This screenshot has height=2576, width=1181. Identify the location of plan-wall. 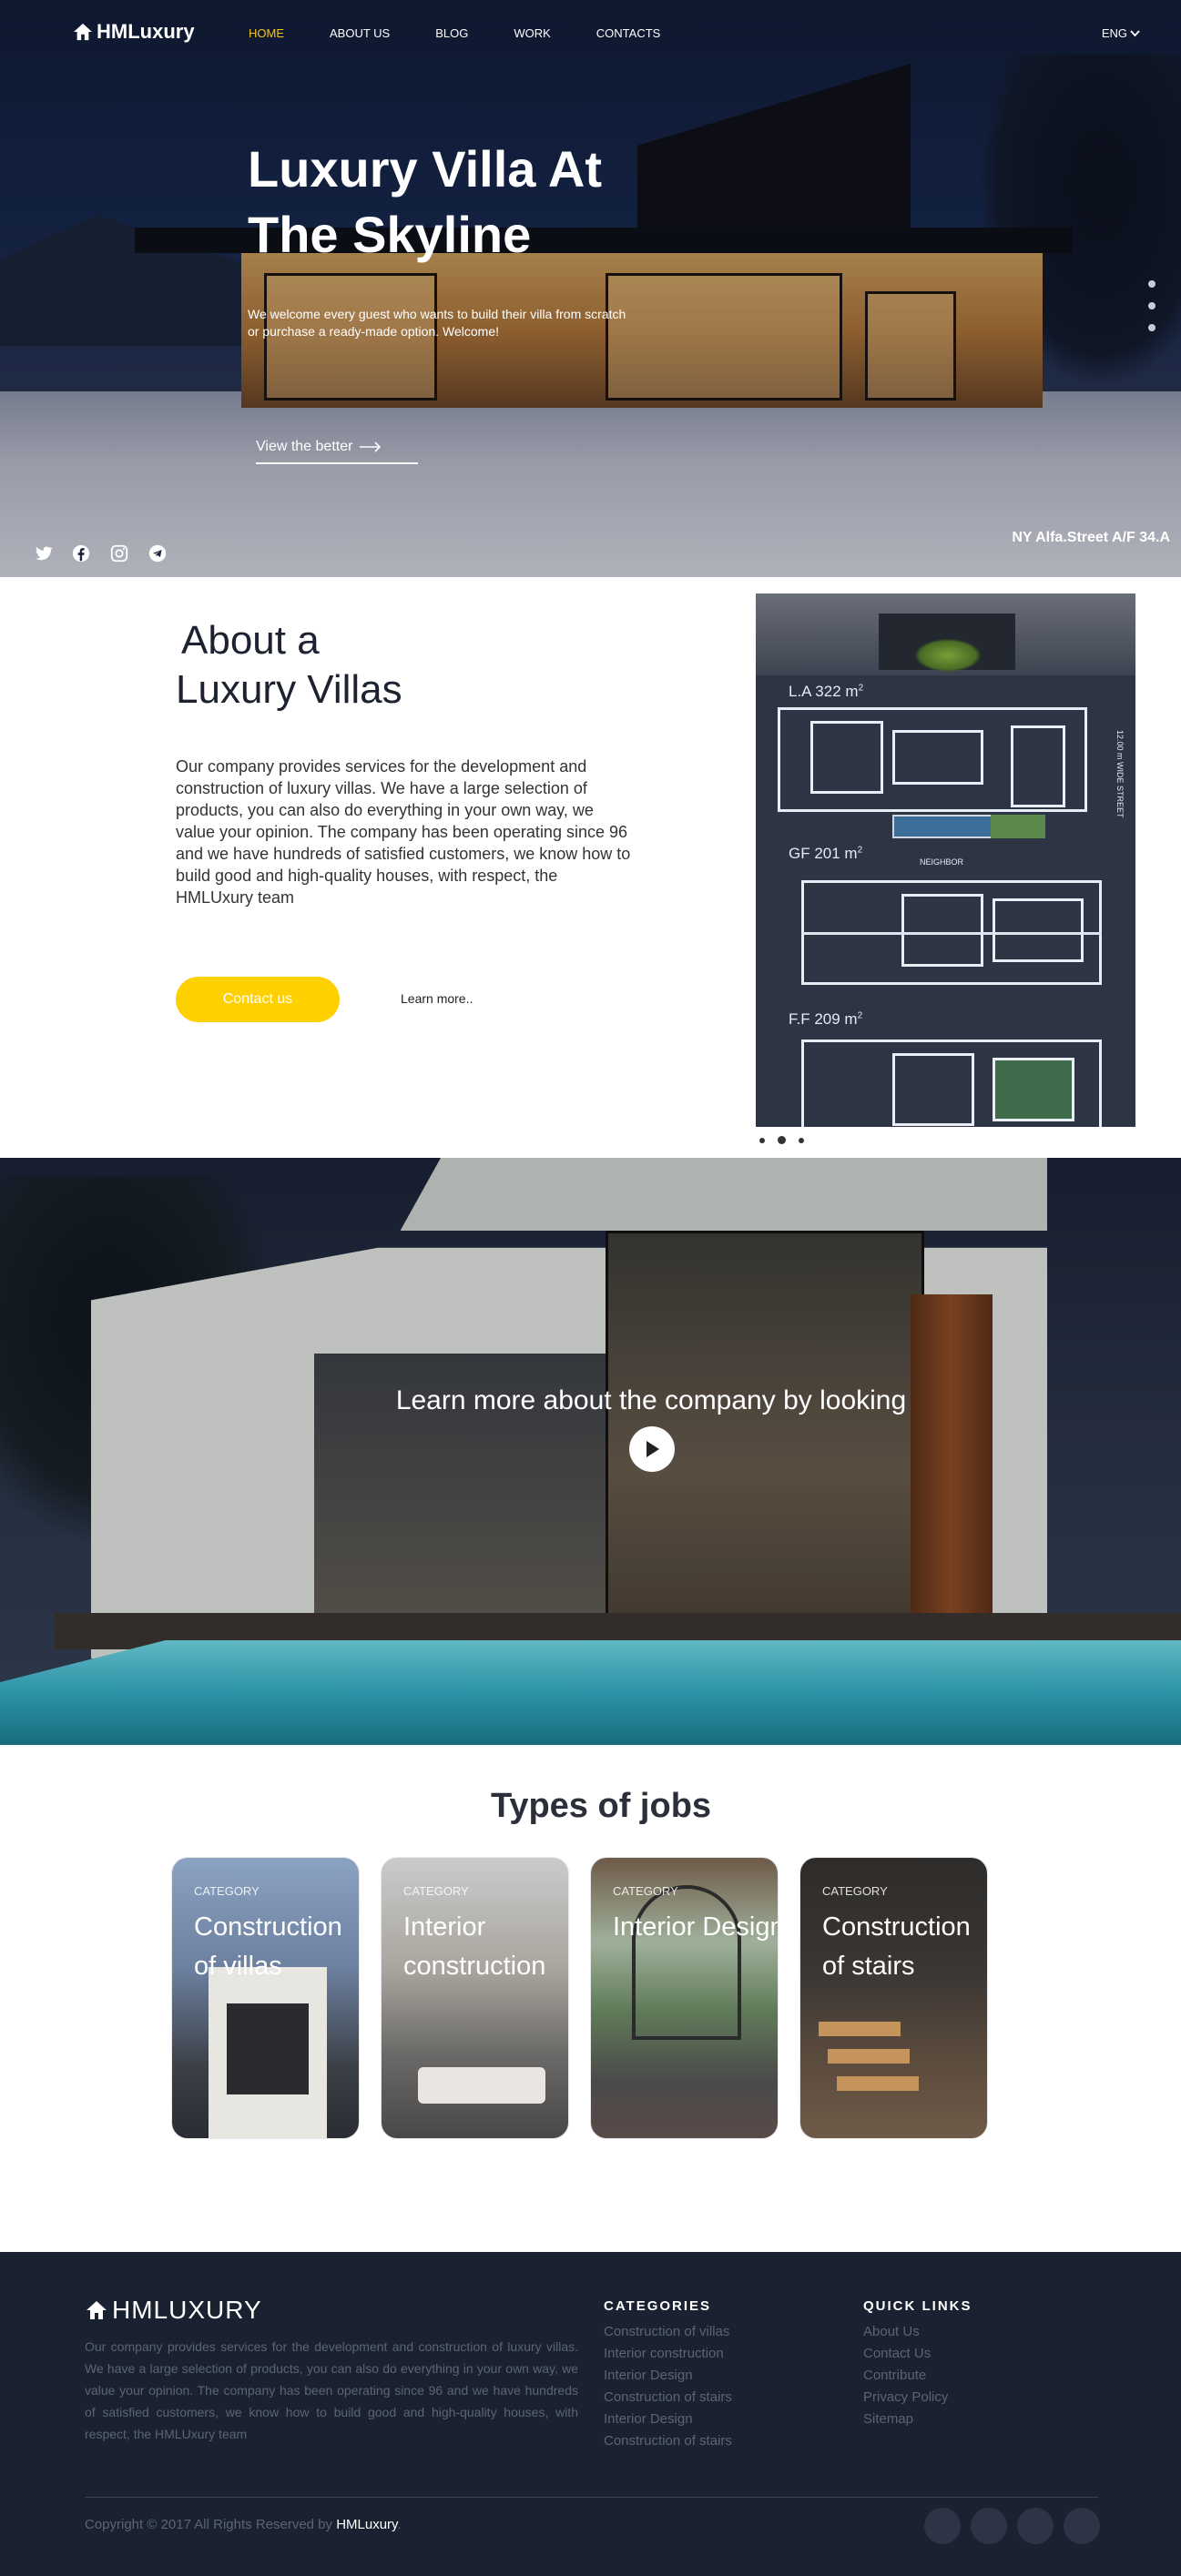
(952, 933).